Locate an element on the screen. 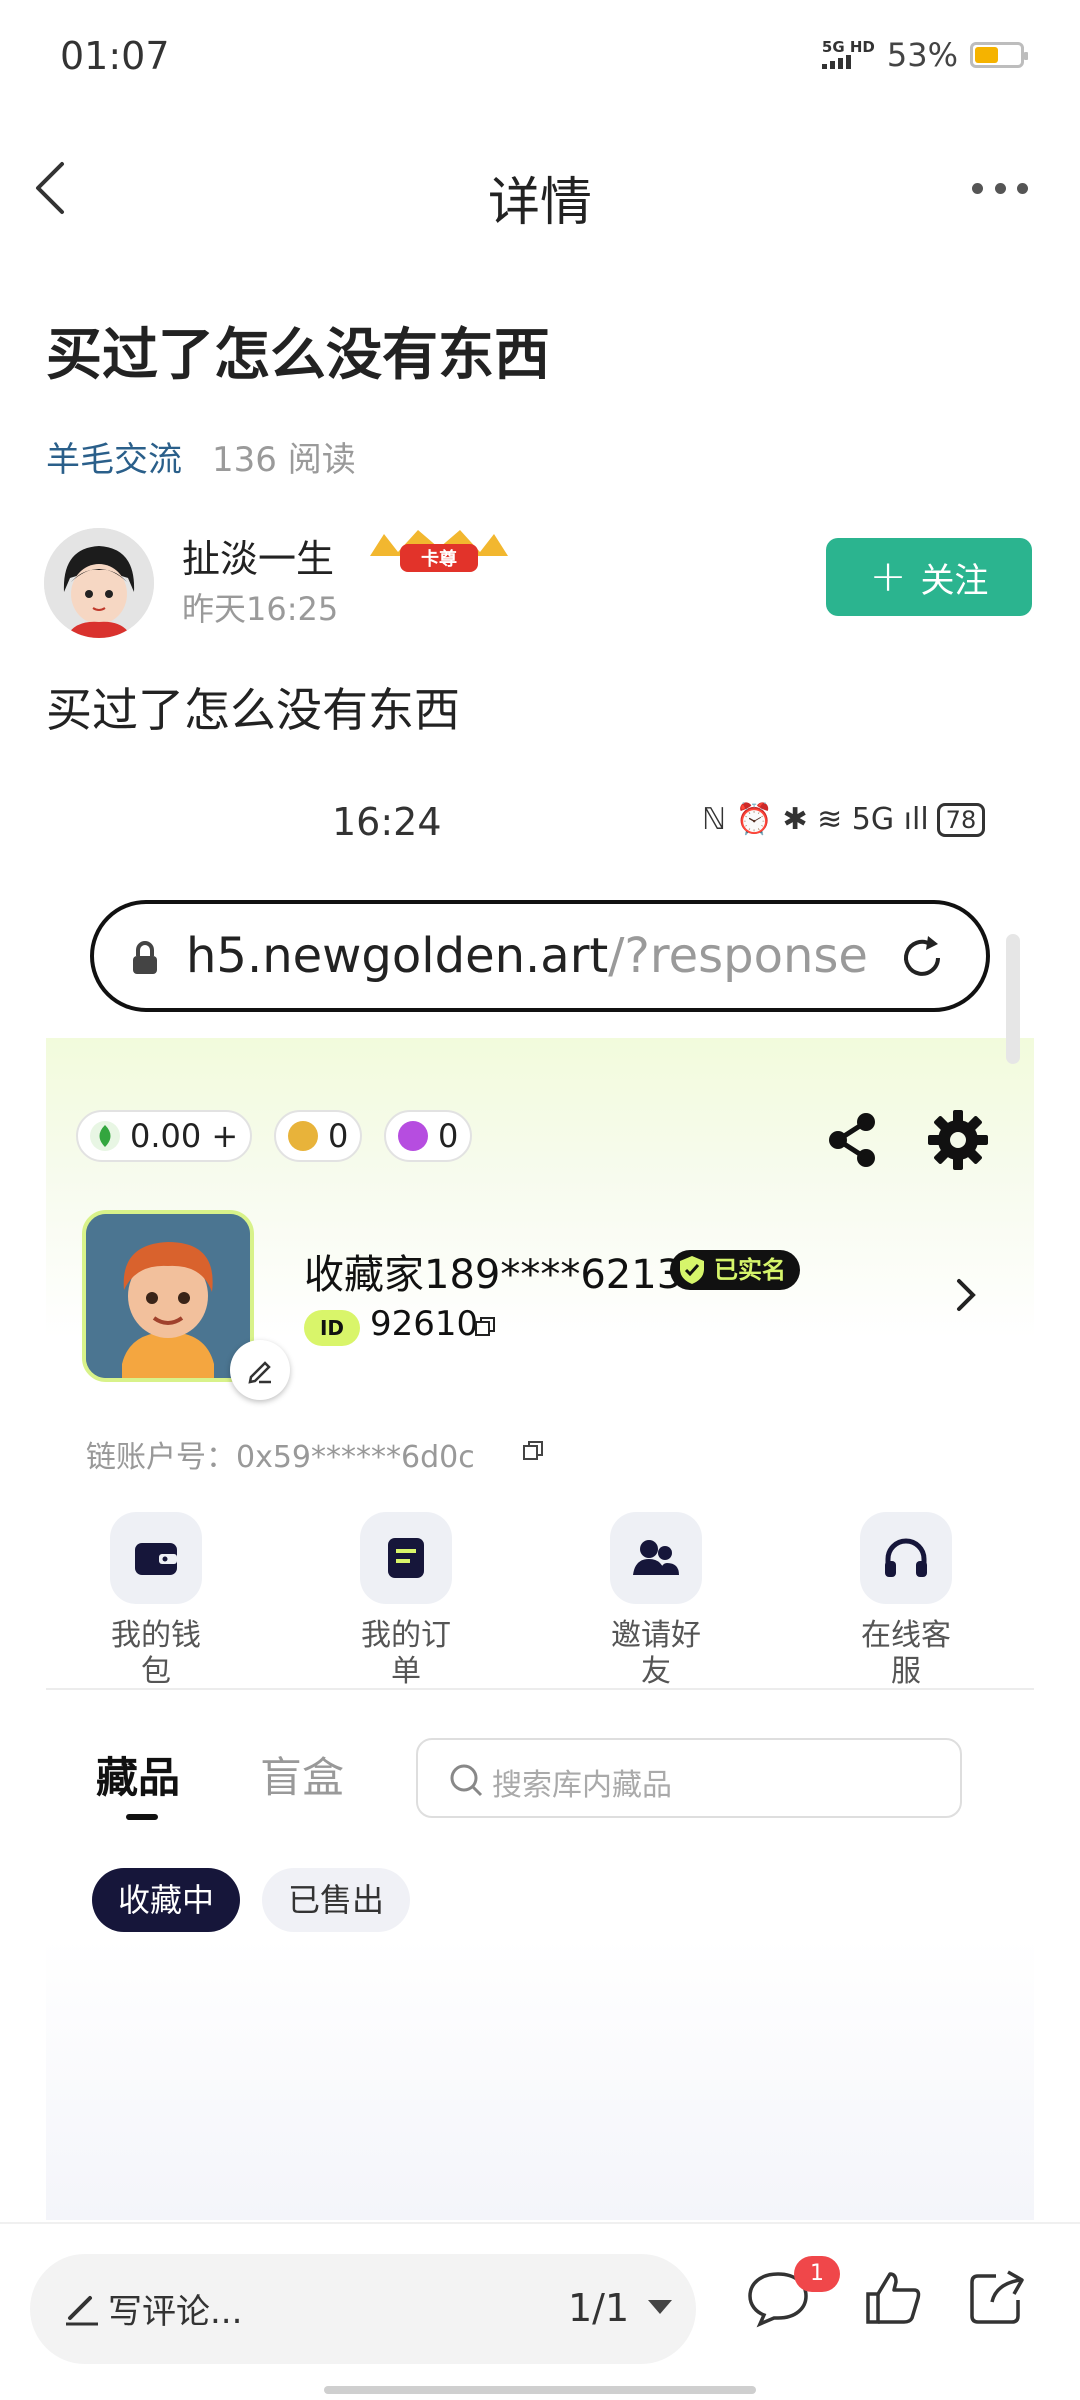 The width and height of the screenshot is (1080, 2400). status-indicators: 5G HD 53% is located at coordinates (924, 55).